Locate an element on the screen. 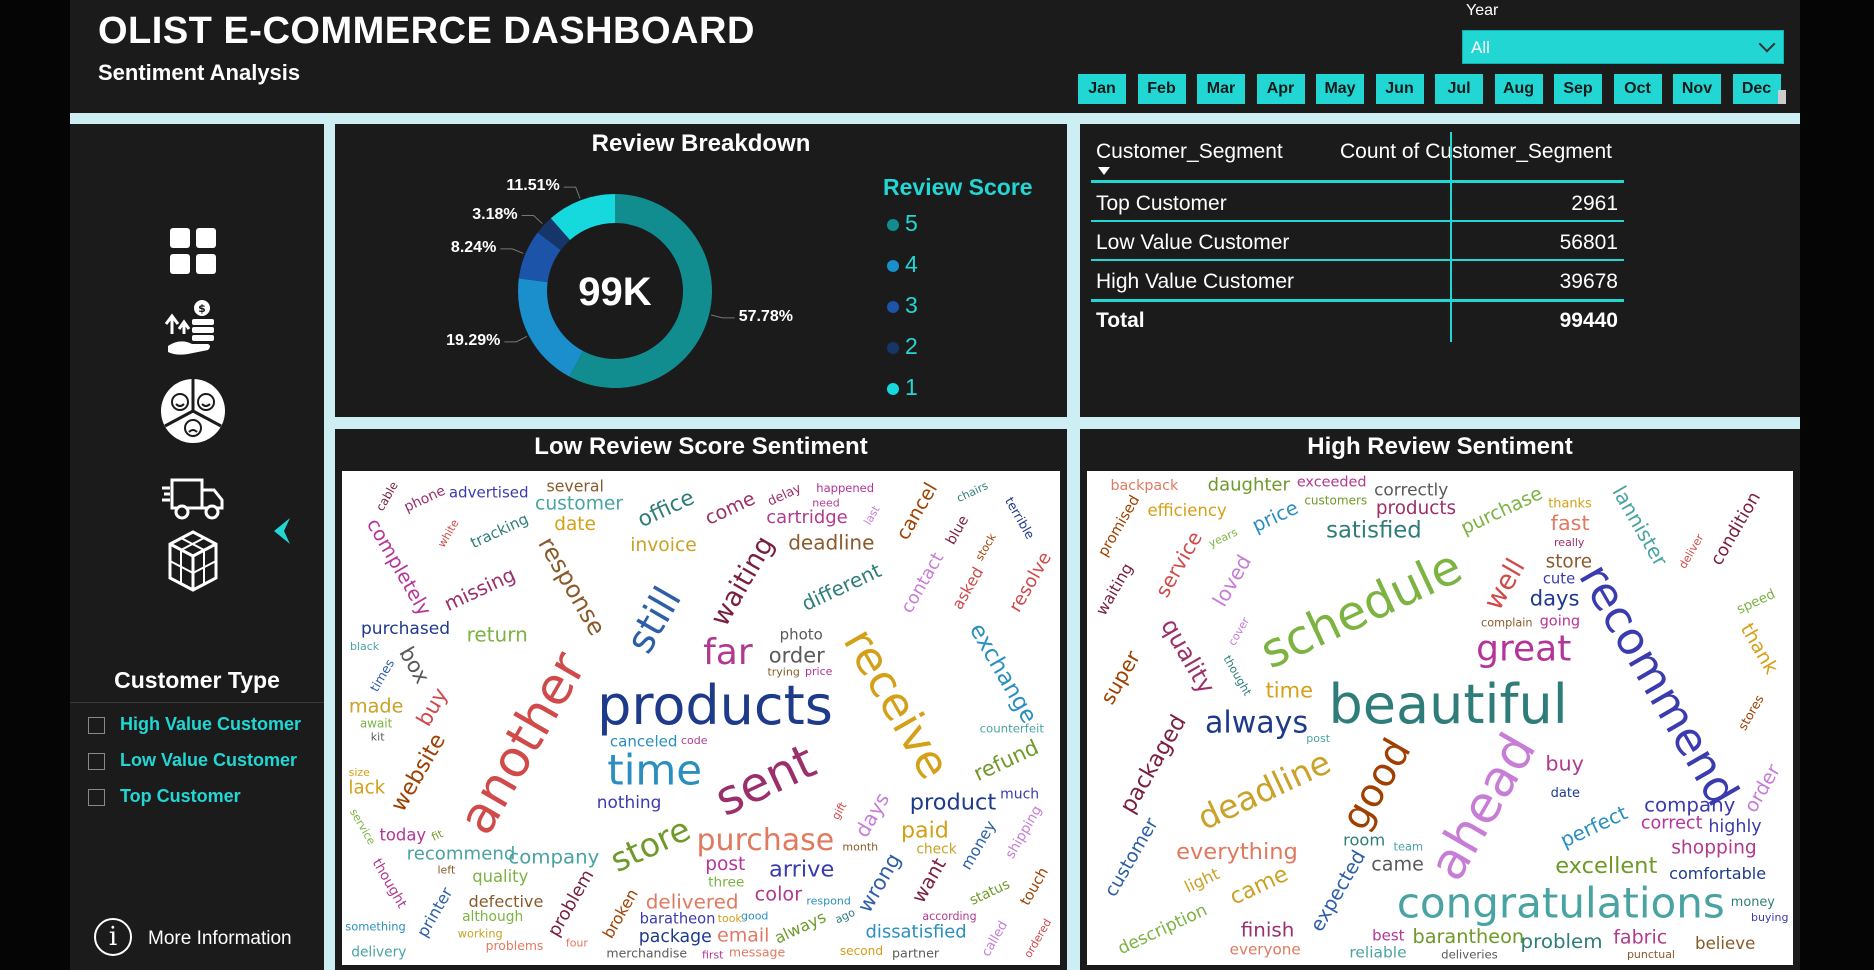  month-button-apr: Apr is located at coordinates (1280, 89).